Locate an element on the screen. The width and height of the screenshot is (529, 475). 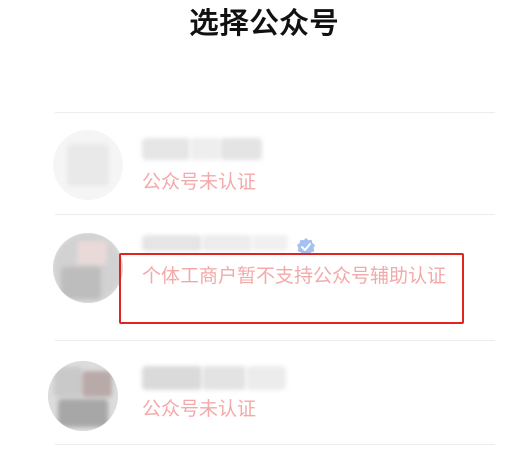
page-title: 选择公众号 is located at coordinates (264, 23).